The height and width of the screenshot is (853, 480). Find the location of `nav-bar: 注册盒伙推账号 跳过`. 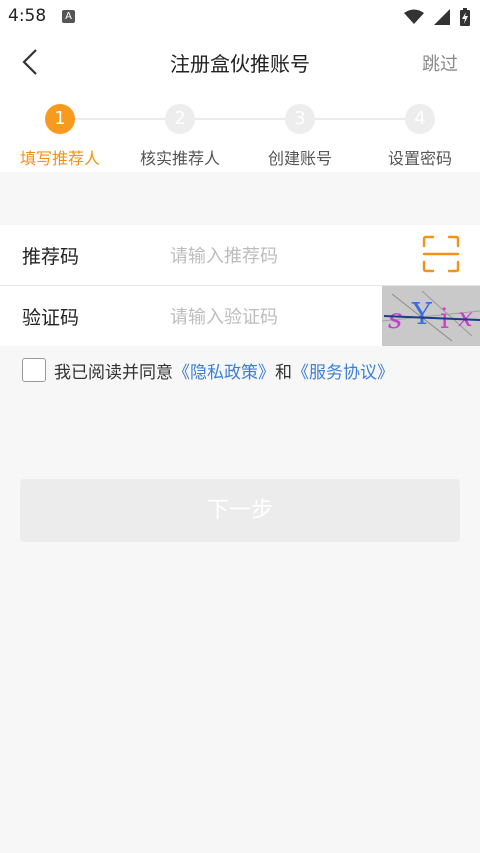

nav-bar: 注册盒伙推账号 跳过 is located at coordinates (240, 62).